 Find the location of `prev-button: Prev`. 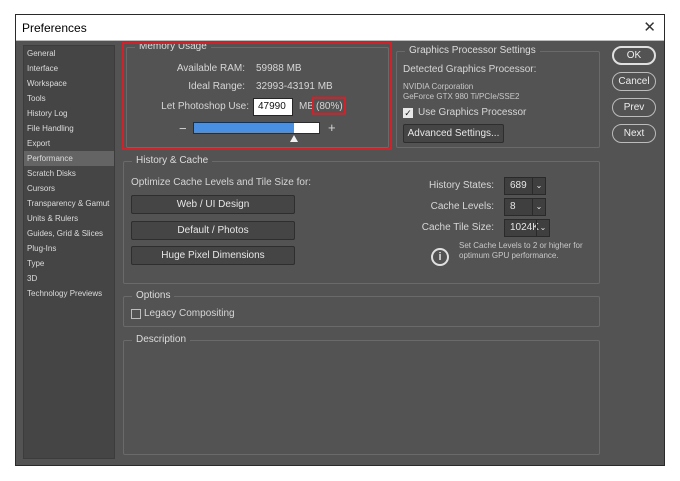

prev-button: Prev is located at coordinates (634, 107).